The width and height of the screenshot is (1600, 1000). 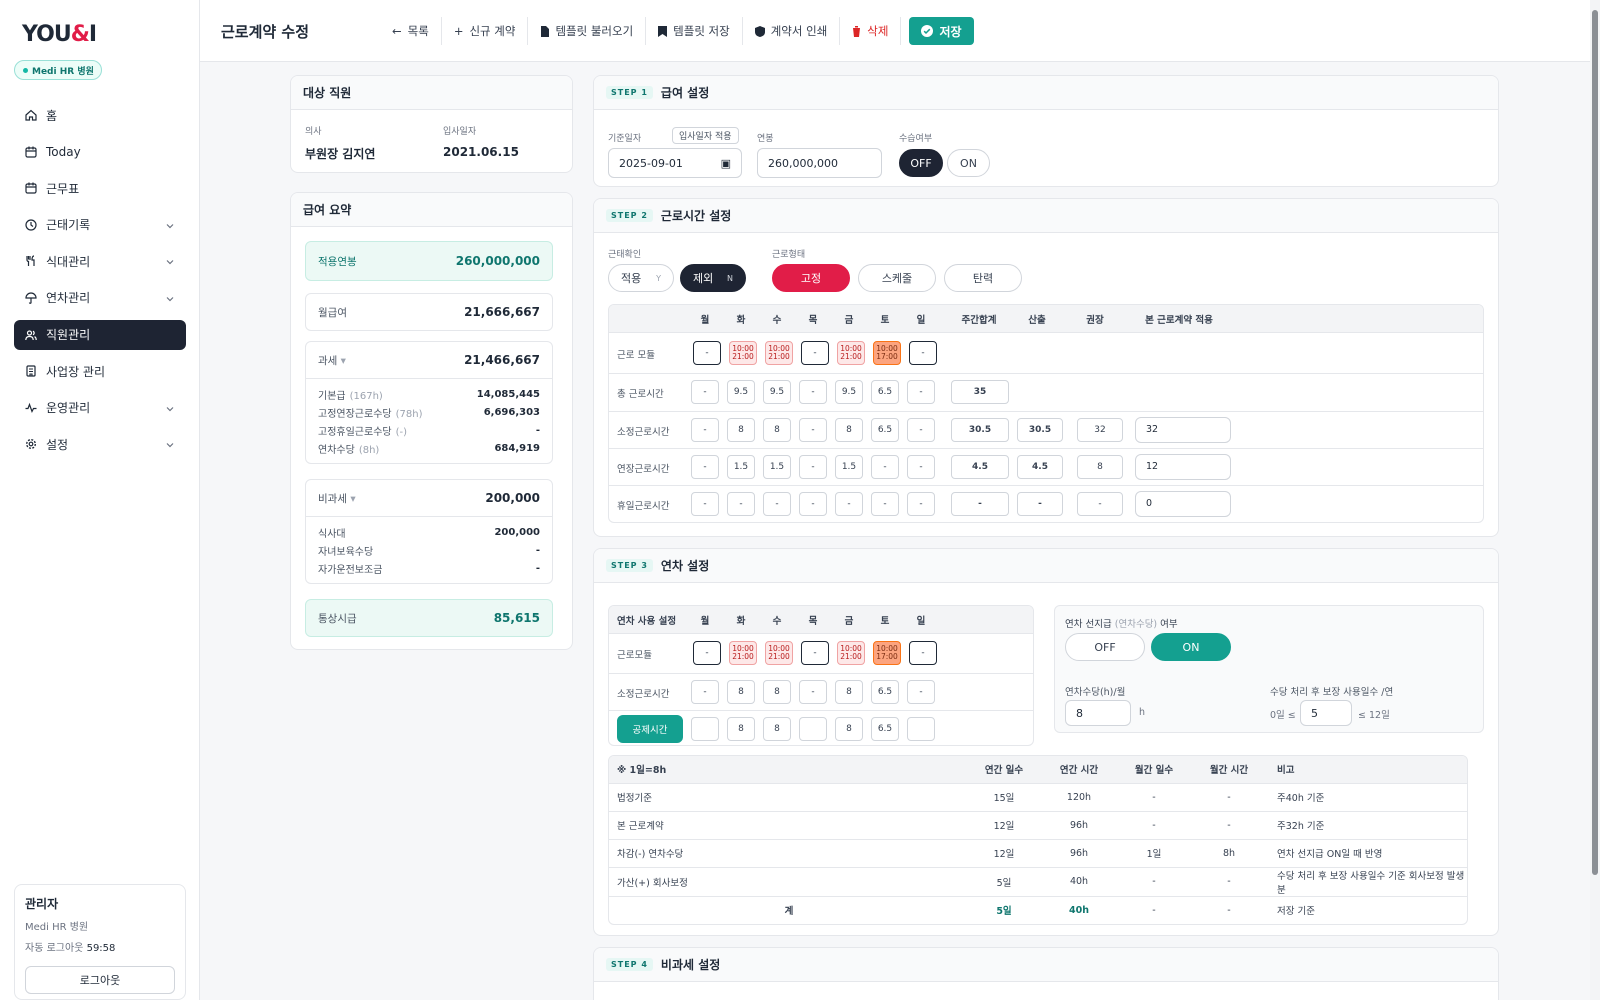 What do you see at coordinates (100, 225) in the screenshot?
I see `sidebar-item-3: 근태기록` at bounding box center [100, 225].